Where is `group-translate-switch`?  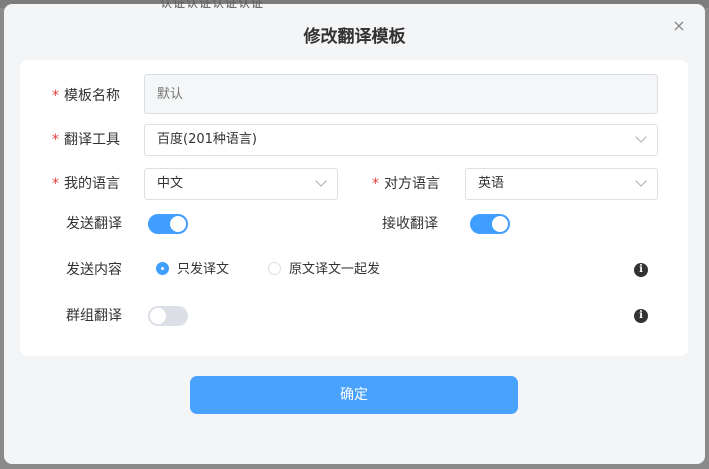 group-translate-switch is located at coordinates (168, 316).